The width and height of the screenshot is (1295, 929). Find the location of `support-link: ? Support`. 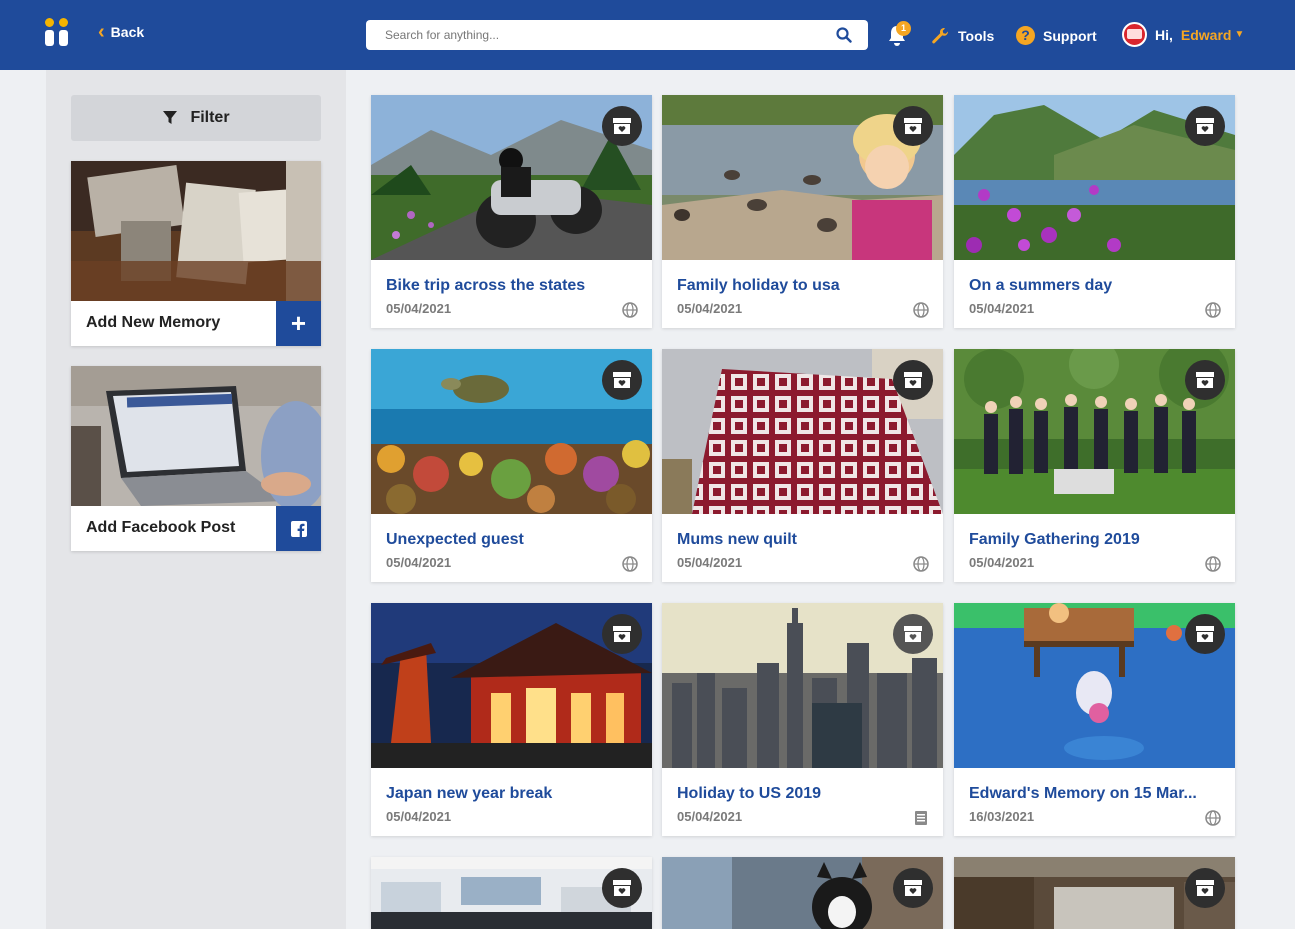

support-link: ? Support is located at coordinates (1056, 35).